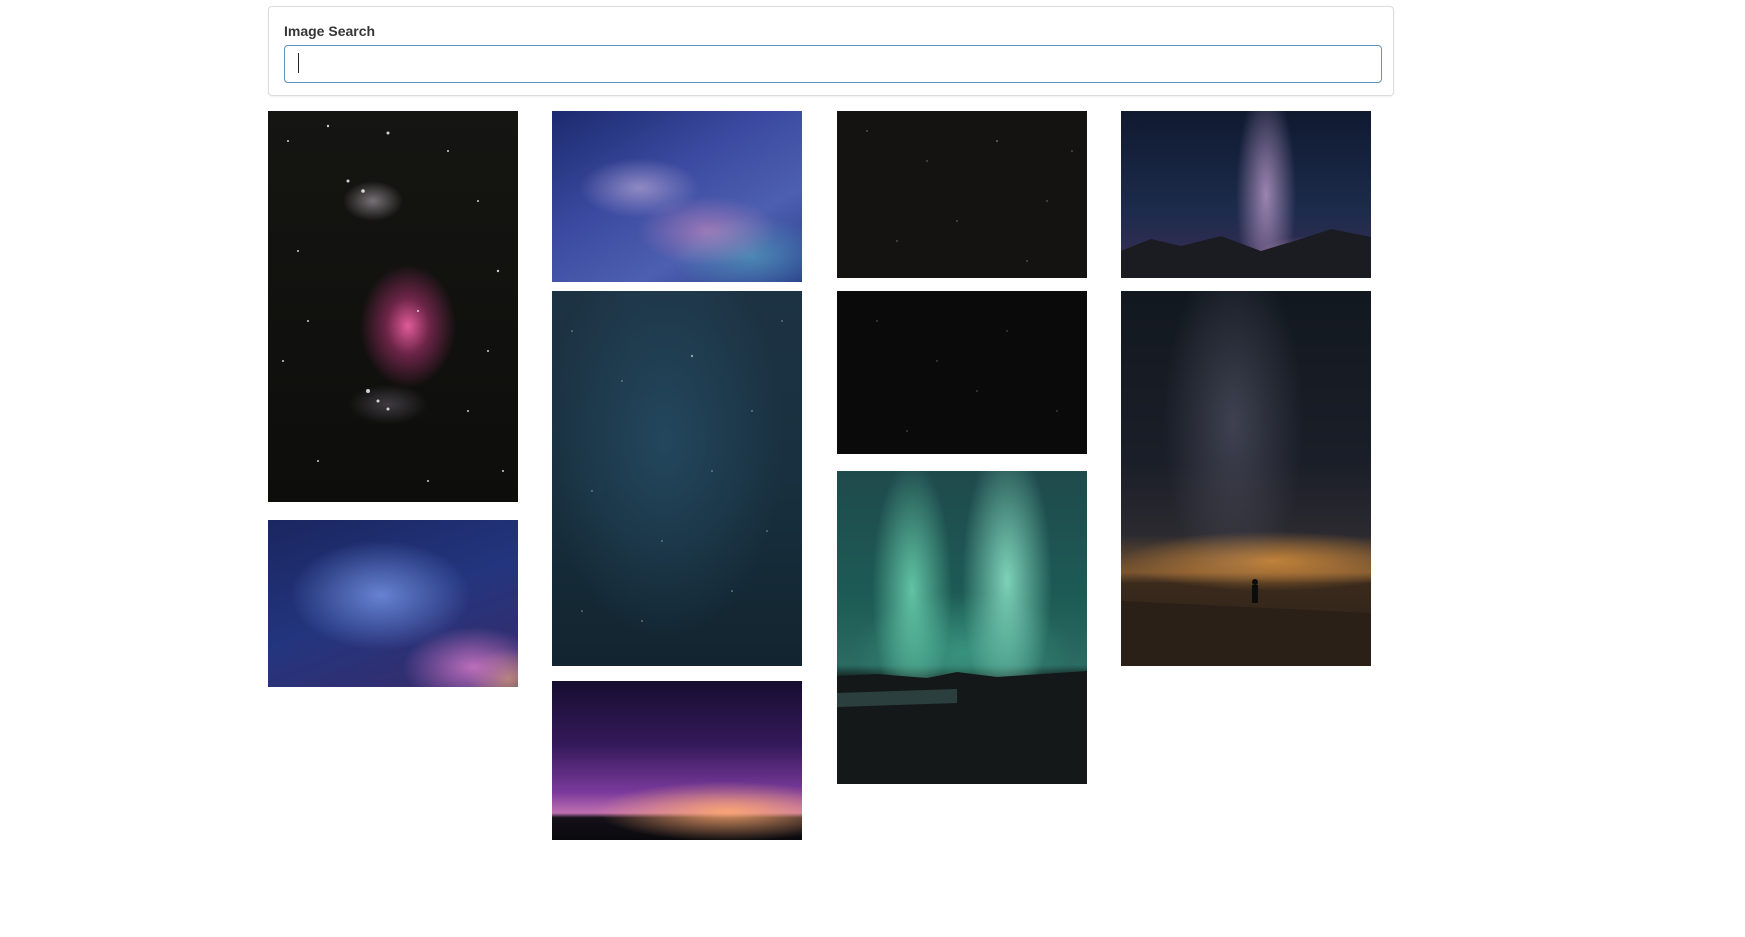 This screenshot has width=1745, height=937. What do you see at coordinates (677, 760) in the screenshot?
I see `gallery-image-purple-horizon` at bounding box center [677, 760].